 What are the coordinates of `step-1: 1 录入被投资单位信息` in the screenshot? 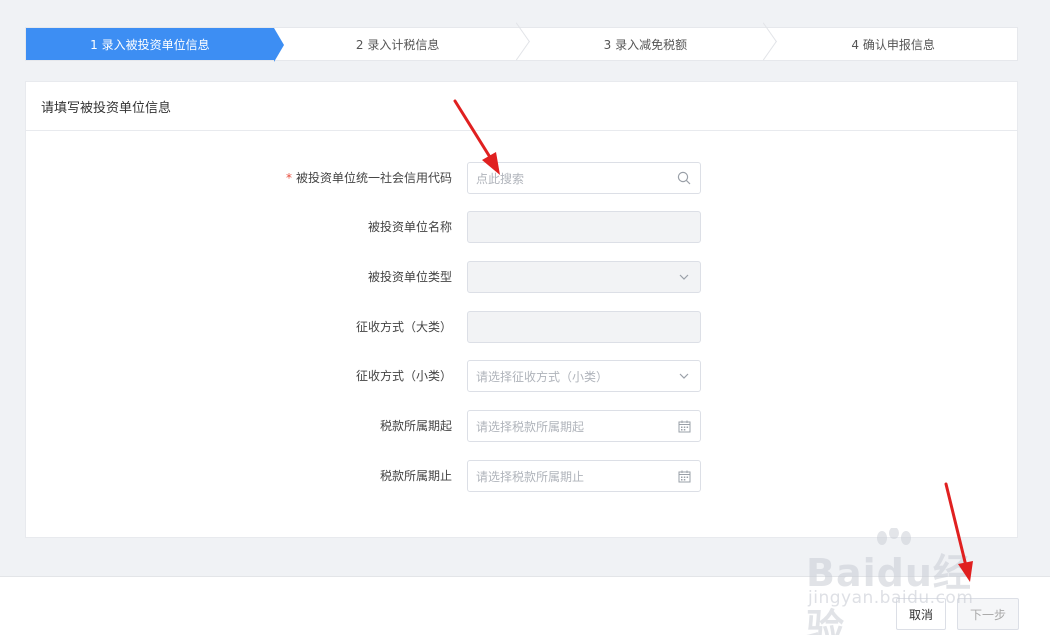 It's located at (155, 45).